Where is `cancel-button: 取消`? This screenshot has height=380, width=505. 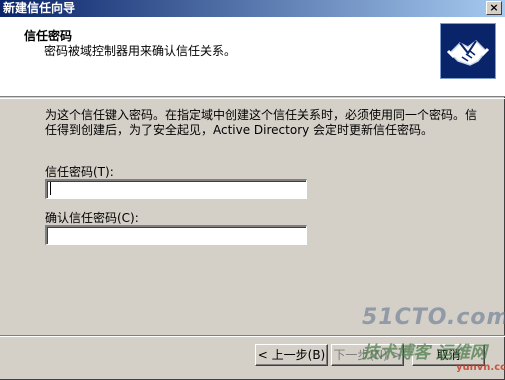 cancel-button: 取消 is located at coordinates (448, 355).